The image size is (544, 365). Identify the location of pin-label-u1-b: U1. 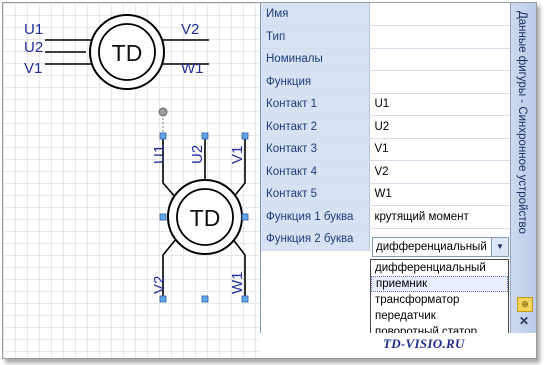
(159, 154).